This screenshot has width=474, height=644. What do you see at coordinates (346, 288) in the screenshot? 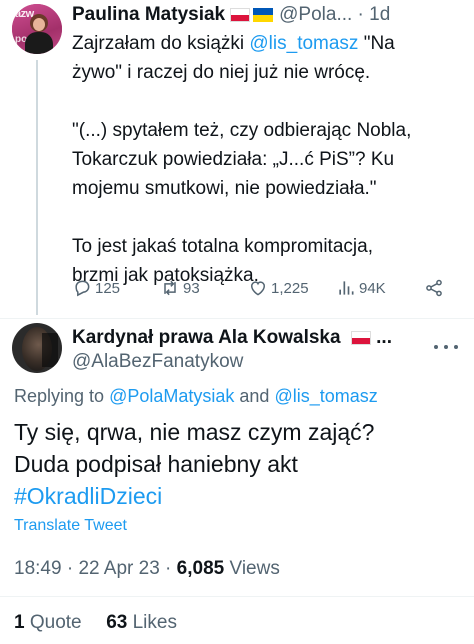
I see `views-icon` at bounding box center [346, 288].